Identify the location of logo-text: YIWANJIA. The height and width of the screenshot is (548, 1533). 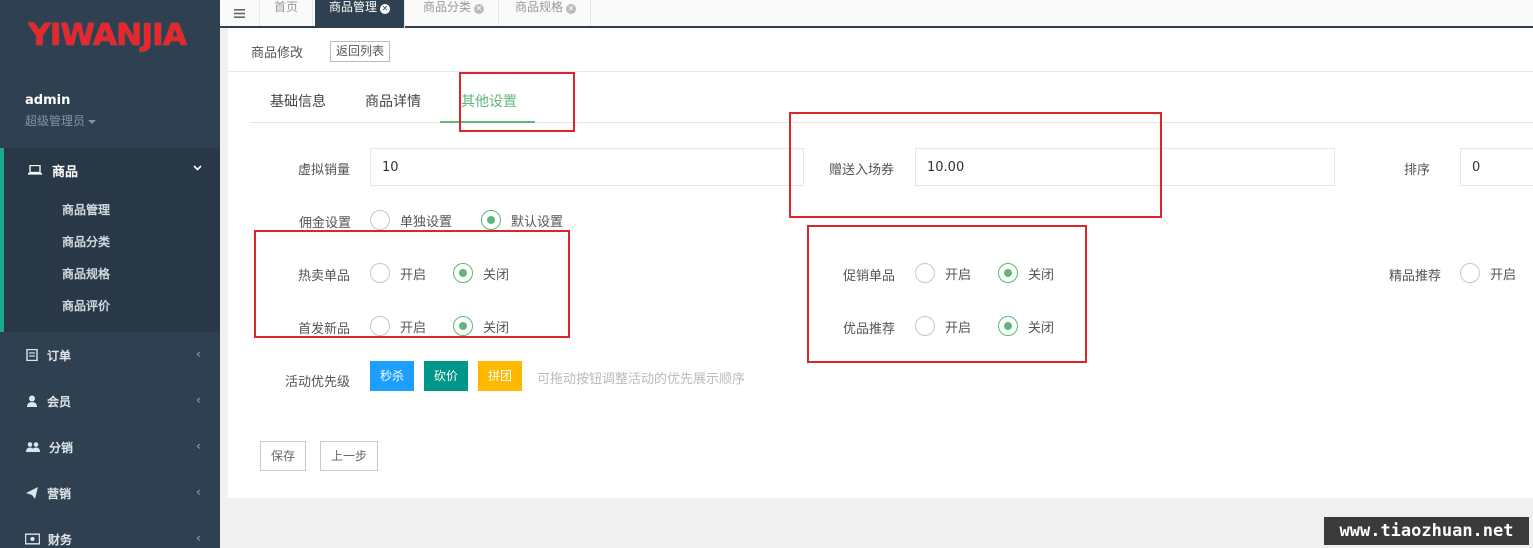
(107, 35).